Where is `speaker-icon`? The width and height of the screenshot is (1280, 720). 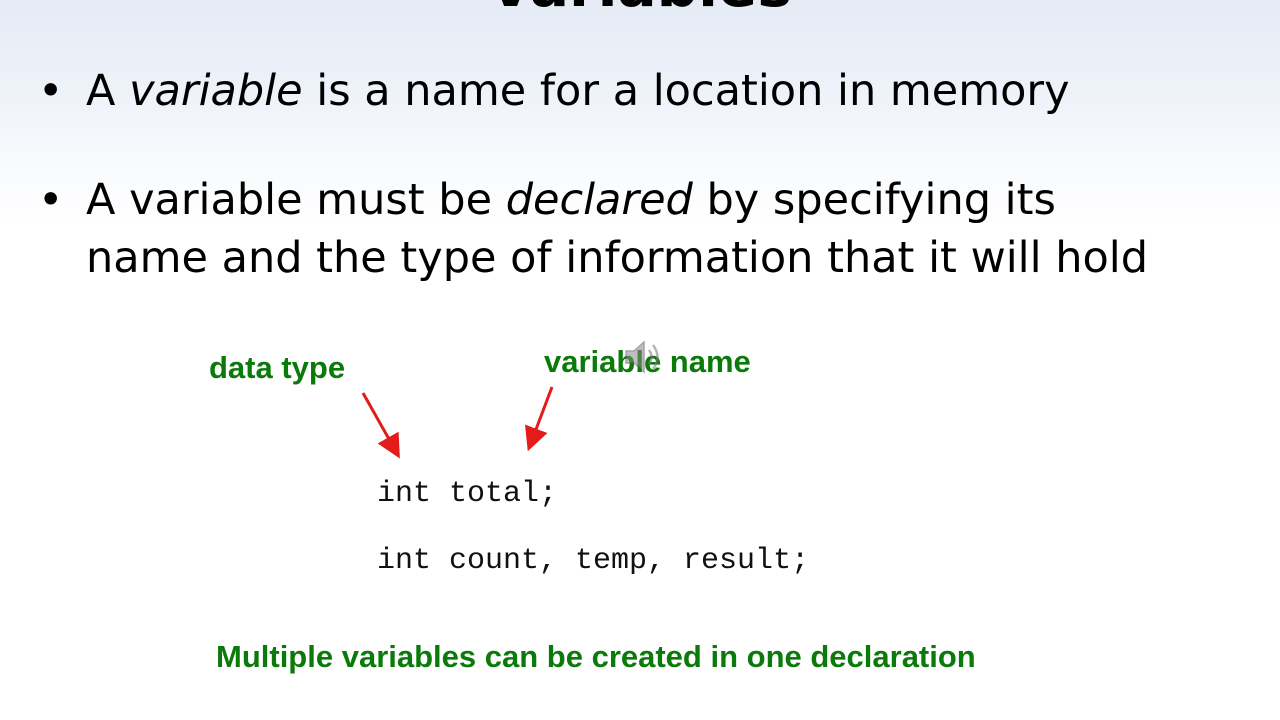 speaker-icon is located at coordinates (643, 357).